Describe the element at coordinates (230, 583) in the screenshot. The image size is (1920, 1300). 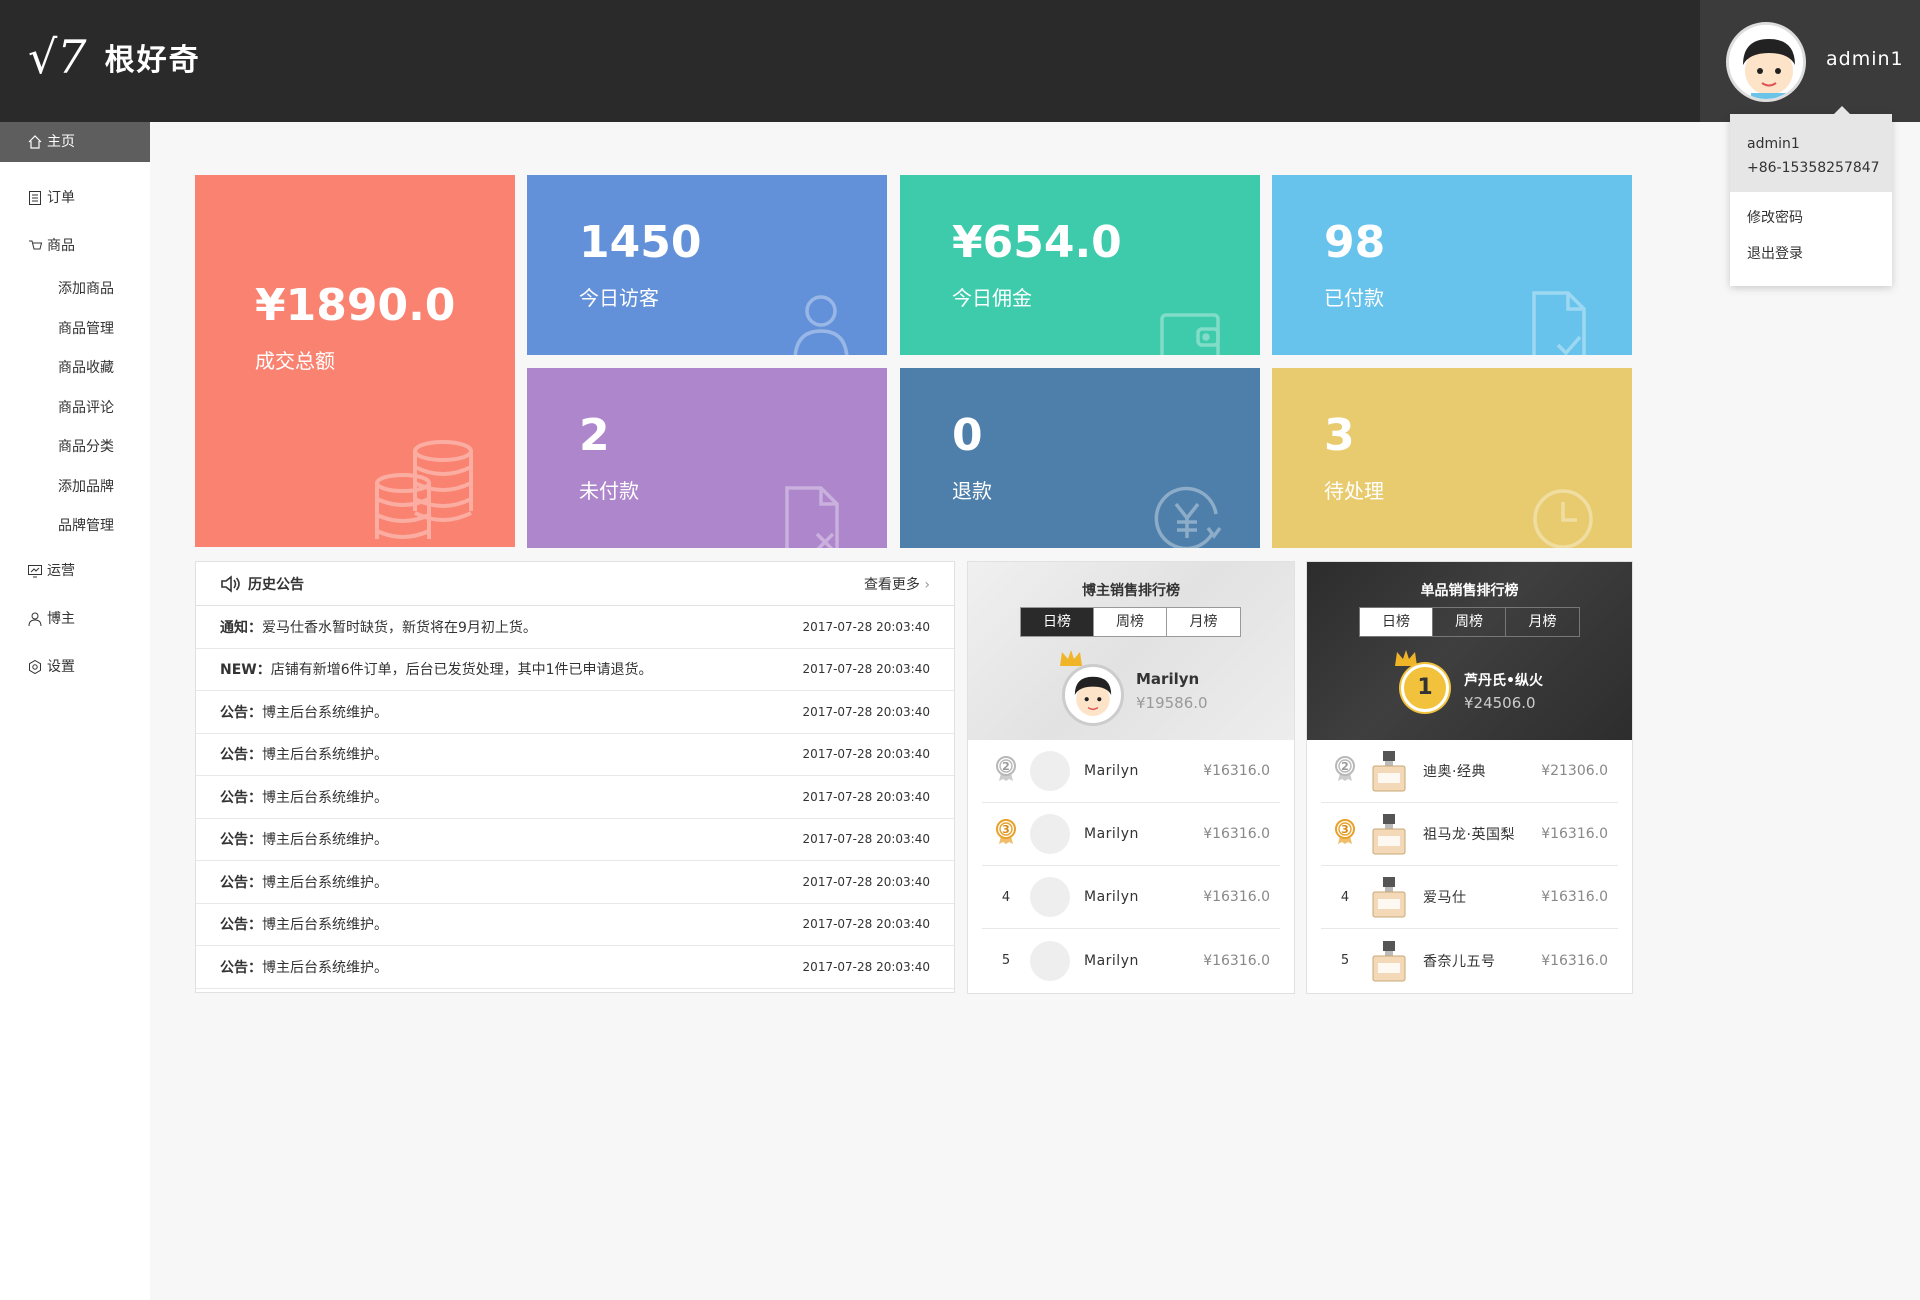
I see `speaker-icon` at that location.